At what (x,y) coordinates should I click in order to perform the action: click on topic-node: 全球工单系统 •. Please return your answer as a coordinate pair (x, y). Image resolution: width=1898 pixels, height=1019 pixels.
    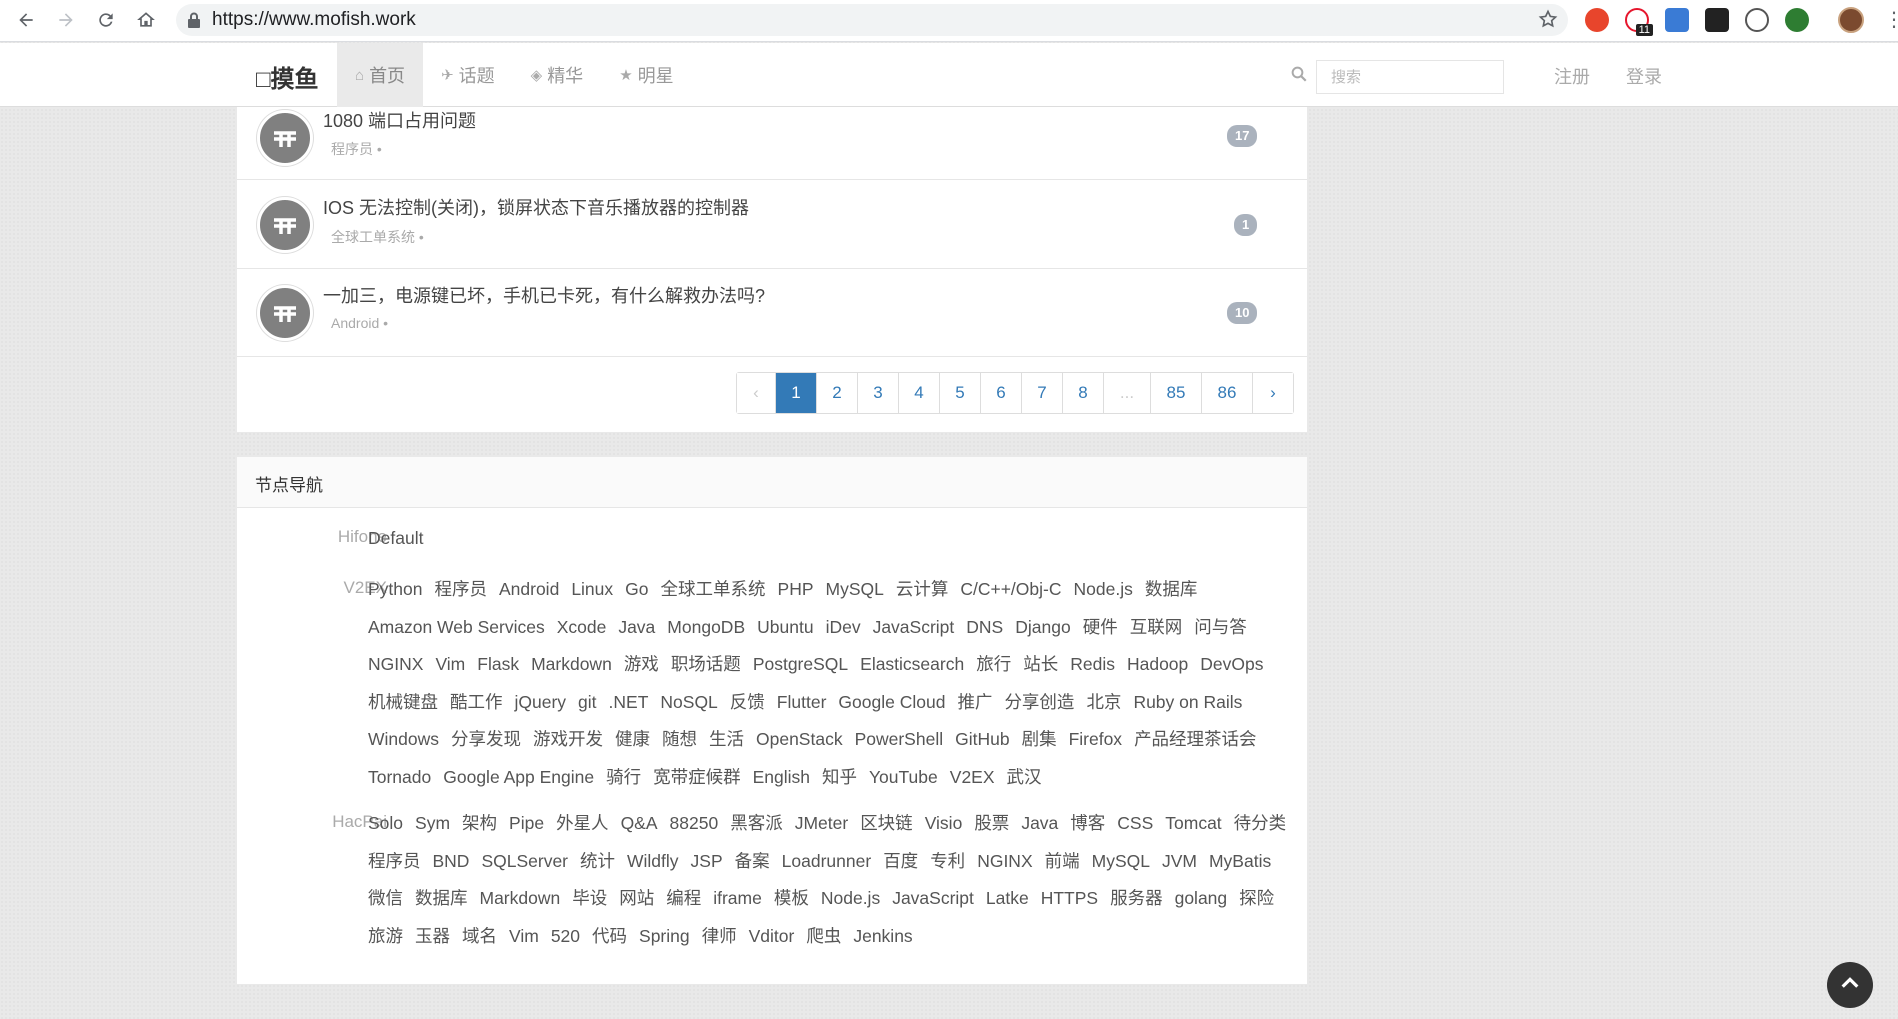
    Looking at the image, I should click on (377, 237).